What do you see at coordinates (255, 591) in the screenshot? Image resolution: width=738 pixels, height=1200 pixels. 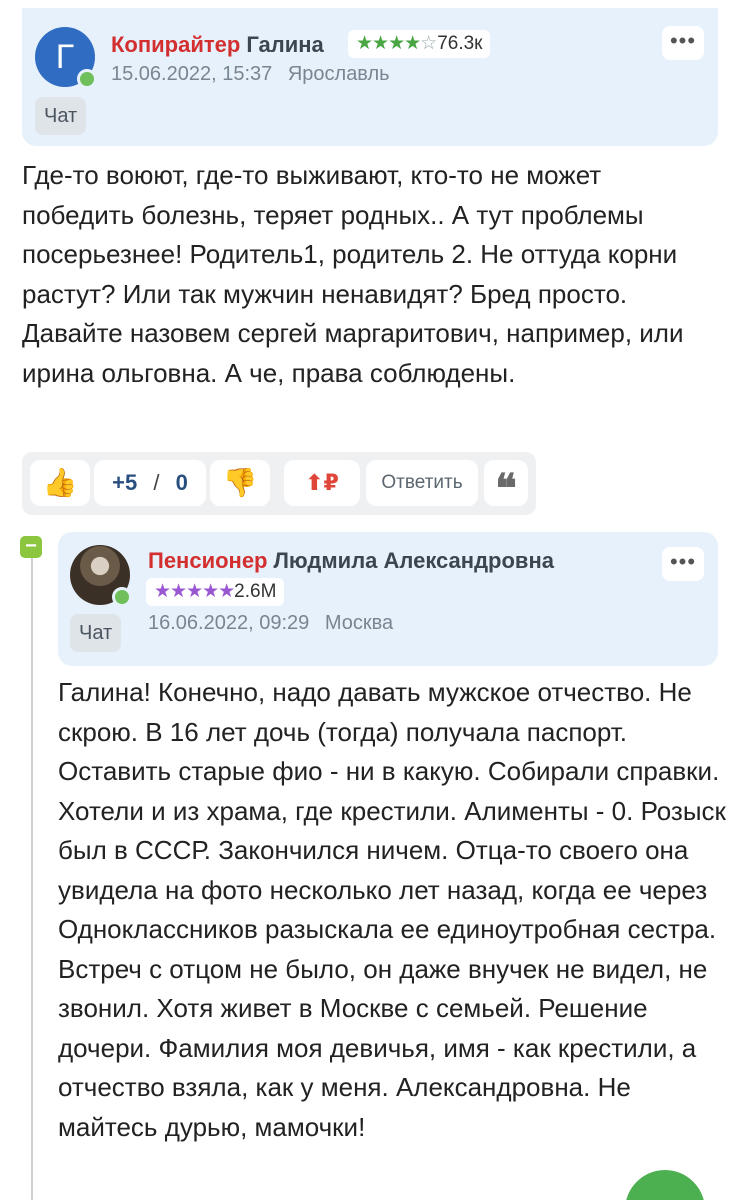 I see `rating-value: 2.6M` at bounding box center [255, 591].